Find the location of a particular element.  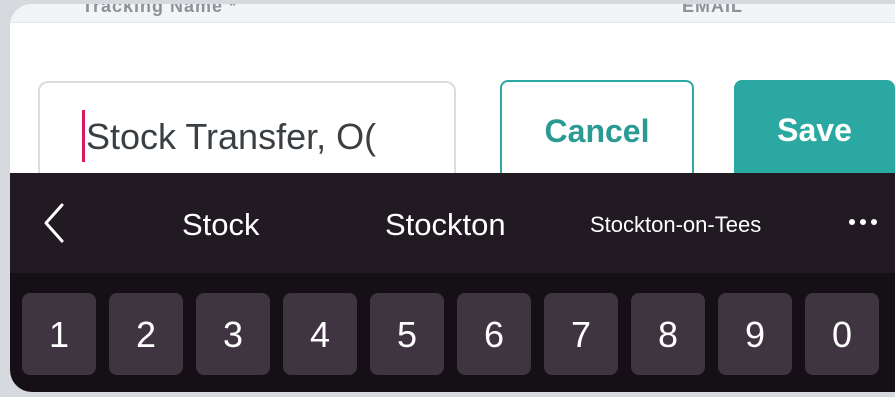

key-4: 4 is located at coordinates (320, 334).